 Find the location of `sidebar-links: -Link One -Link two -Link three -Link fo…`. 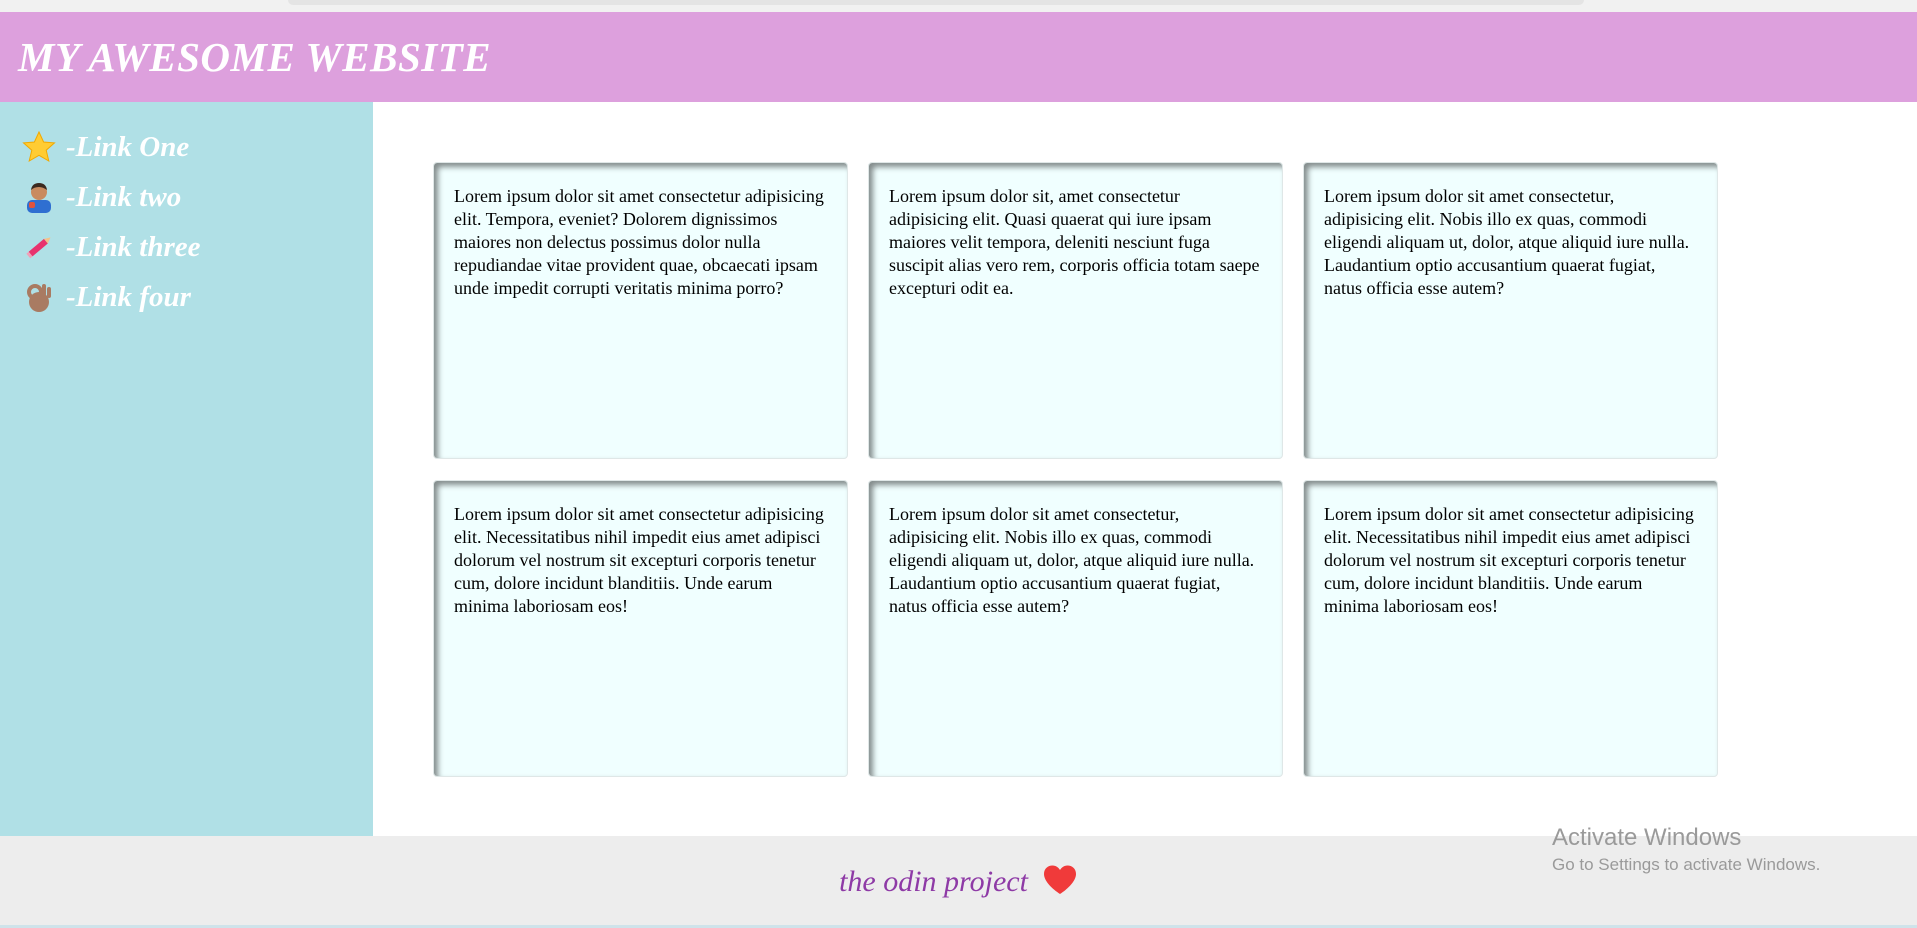

sidebar-links: -Link One -Link two -Link three -Link fo… is located at coordinates (186, 212).